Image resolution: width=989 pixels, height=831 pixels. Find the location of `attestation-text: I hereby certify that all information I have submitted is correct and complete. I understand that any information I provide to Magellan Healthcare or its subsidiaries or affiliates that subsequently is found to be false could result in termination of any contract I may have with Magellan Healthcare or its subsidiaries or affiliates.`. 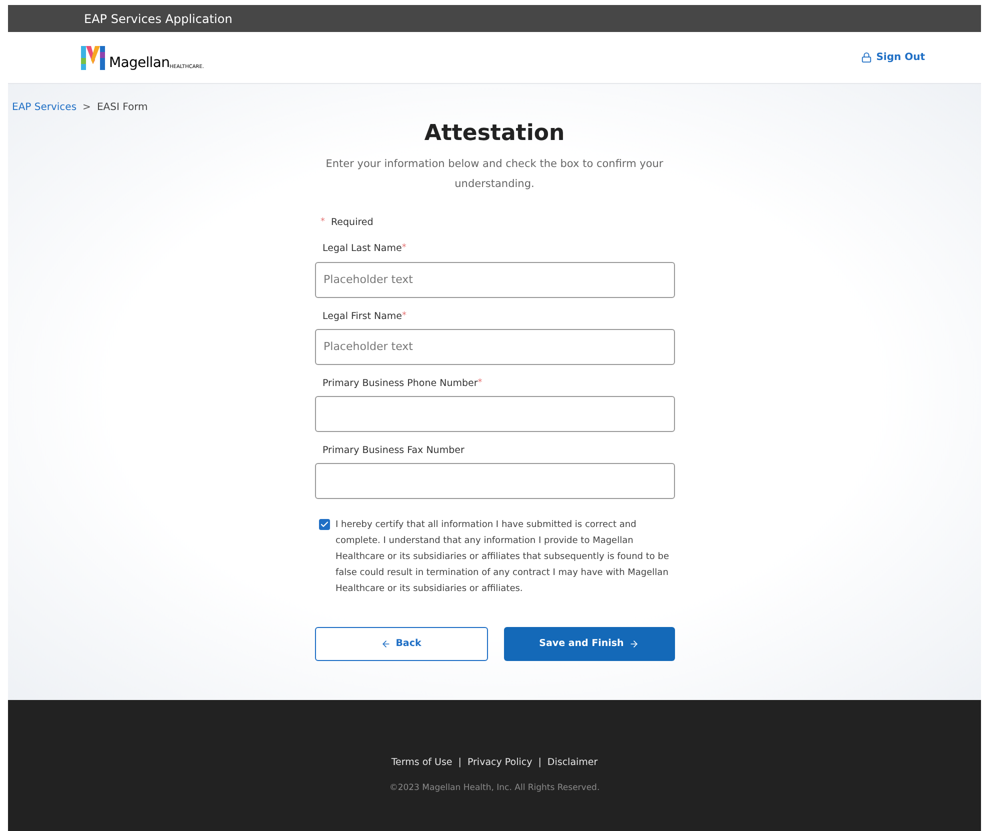

attestation-text: I hereby certify that all information I have submitted is correct and complete. I understand that any information I provide to Magellan Healthcare or its subsidiaries or affiliates that subsequently is found to be false could result in termination of any contract I may have with Magellan Healthcare or its subsidiaries or affiliates. is located at coordinates (503, 557).